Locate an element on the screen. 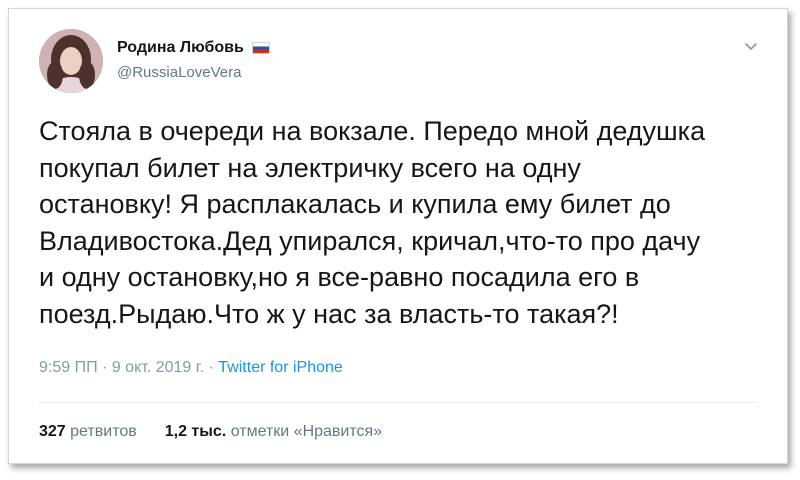  likes-stat: 1,2 тыс. отметки «Нравится» is located at coordinates (273, 432).